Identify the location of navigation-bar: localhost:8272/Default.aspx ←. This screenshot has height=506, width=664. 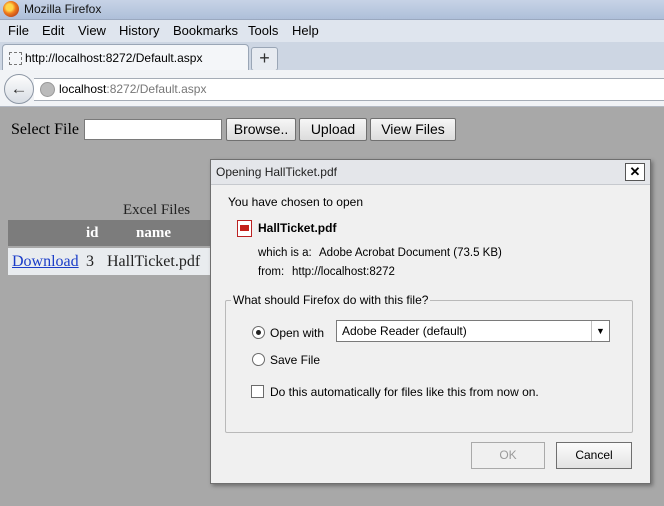
(332, 88).